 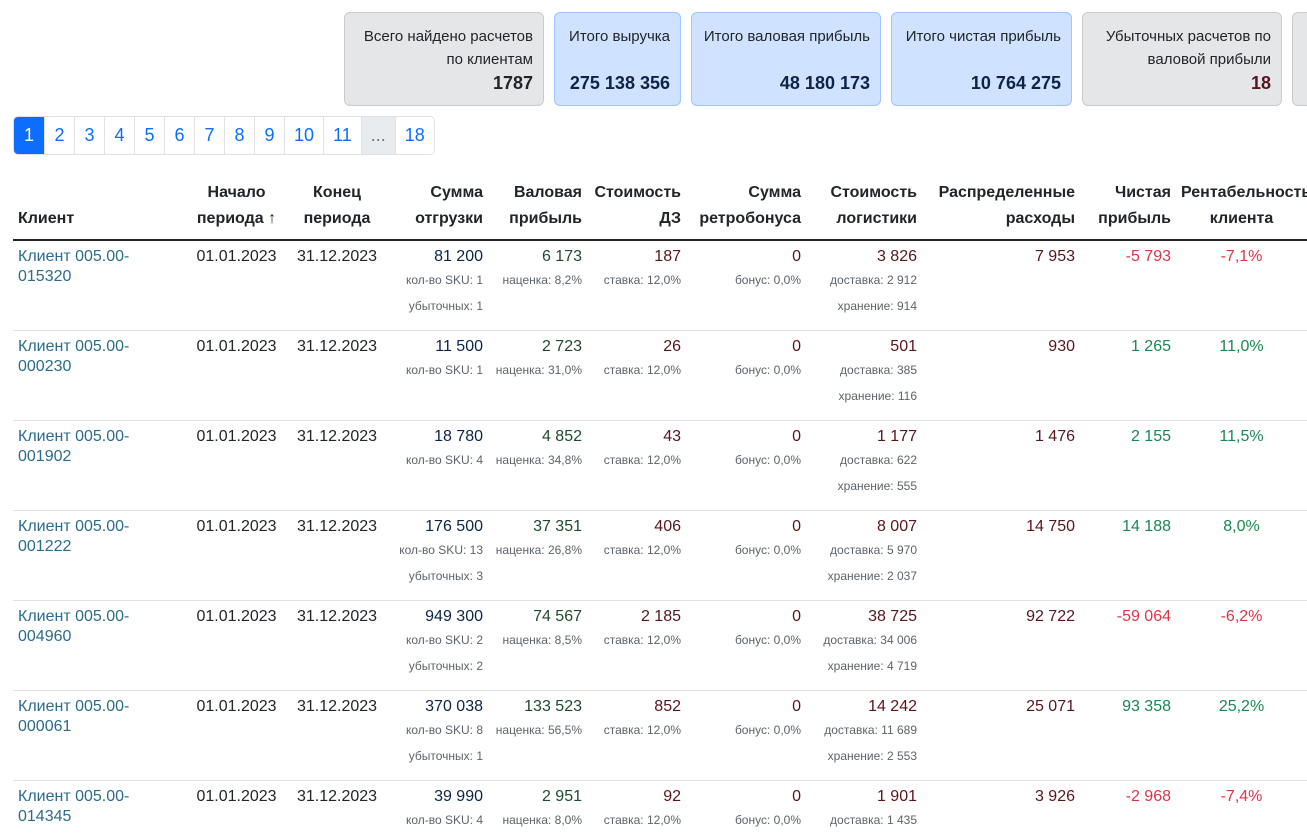 I want to click on col-retro-bonus: Сумма ретробонуса, so click(x=746, y=208).